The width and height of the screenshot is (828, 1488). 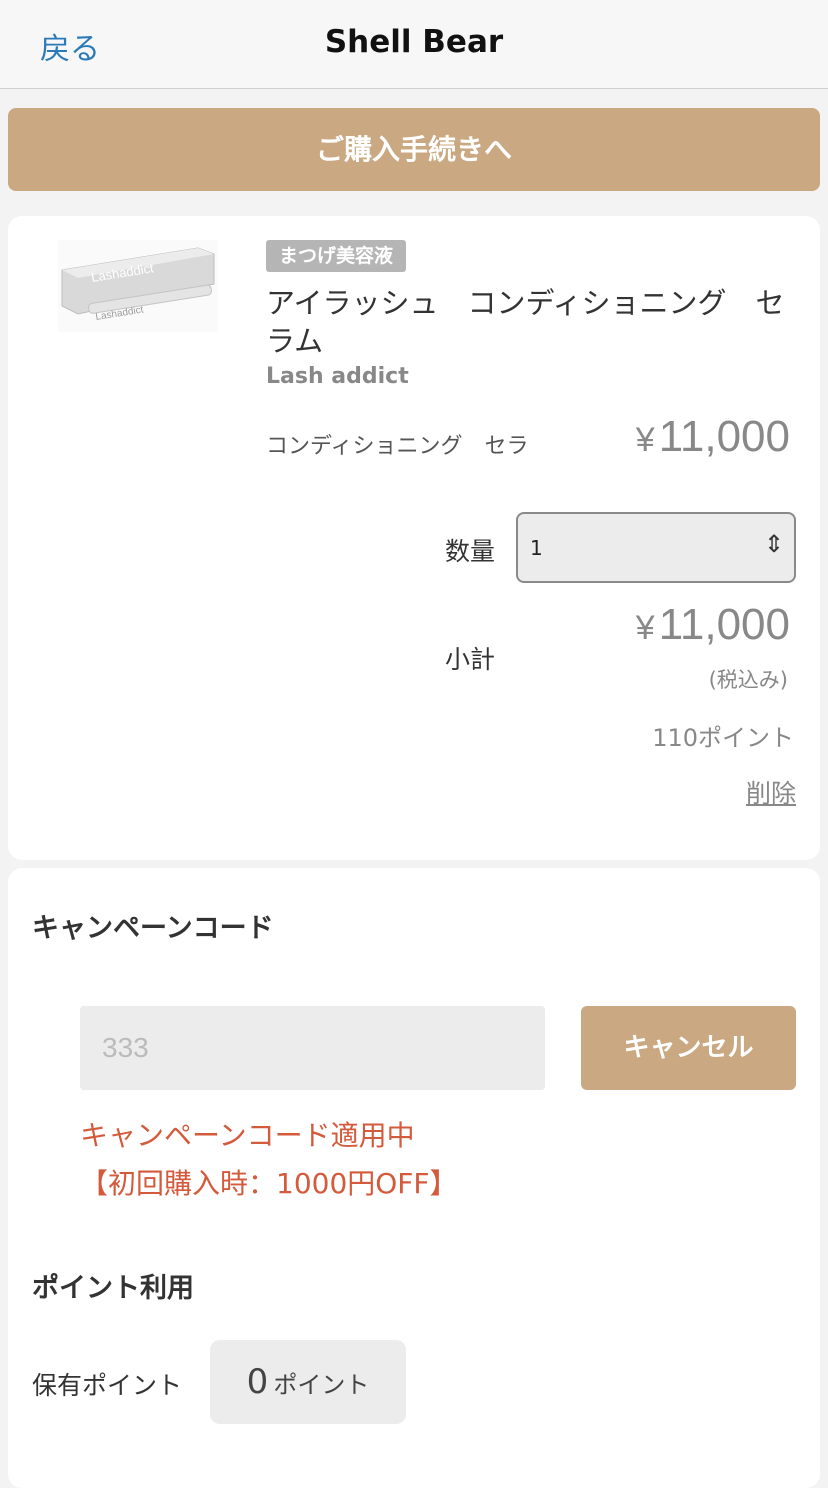 What do you see at coordinates (107, 1385) in the screenshot?
I see `held-points-label: 保有ポイント` at bounding box center [107, 1385].